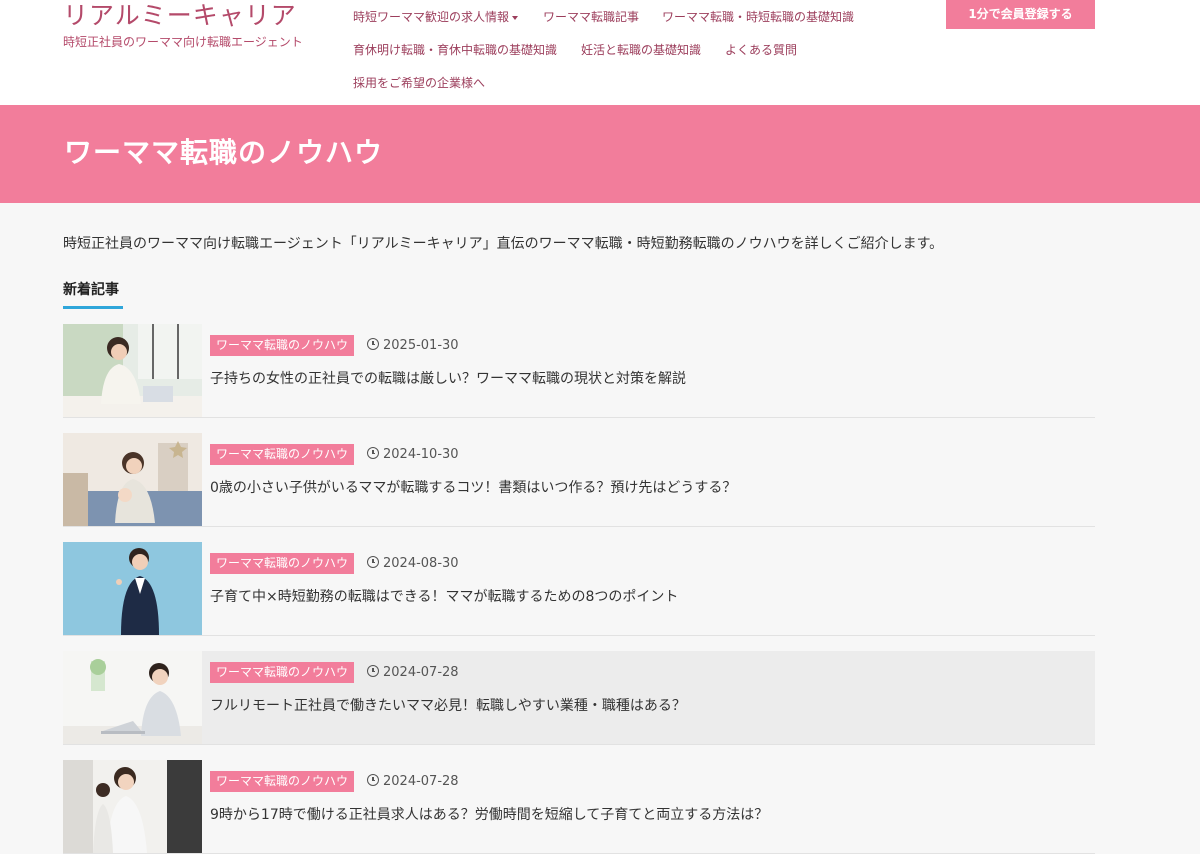  What do you see at coordinates (515, 17) in the screenshot?
I see `caret-down-icon` at bounding box center [515, 17].